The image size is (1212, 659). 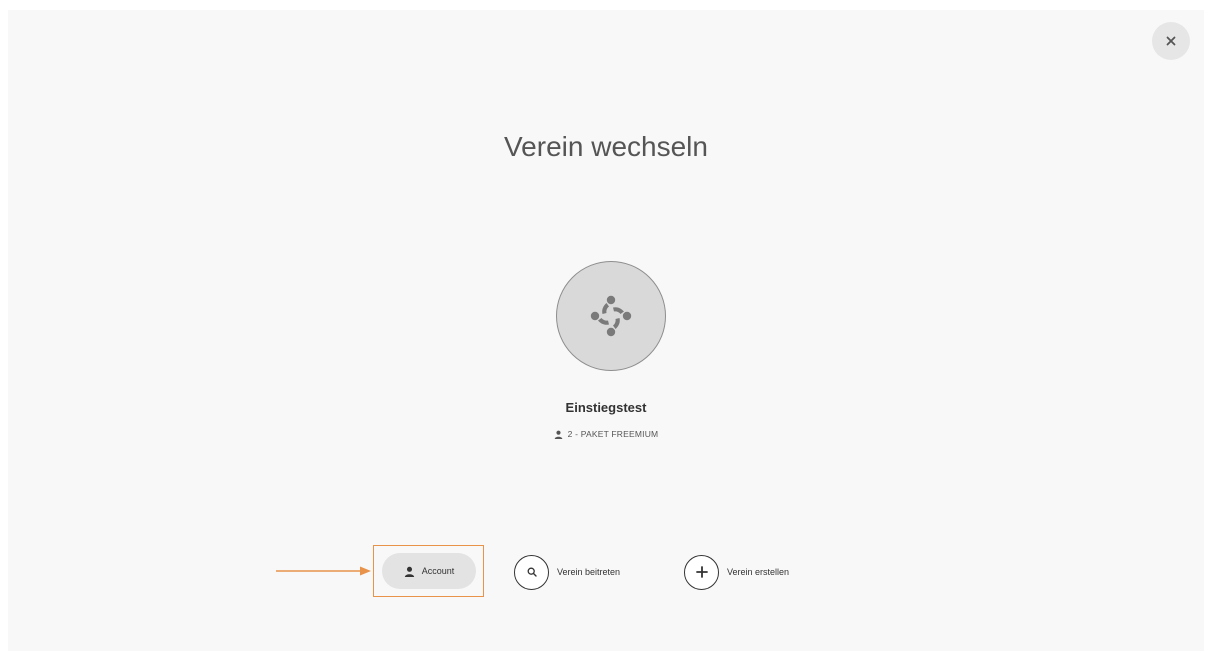 I want to click on join-club-button: Verein beitreten, so click(x=567, y=572).